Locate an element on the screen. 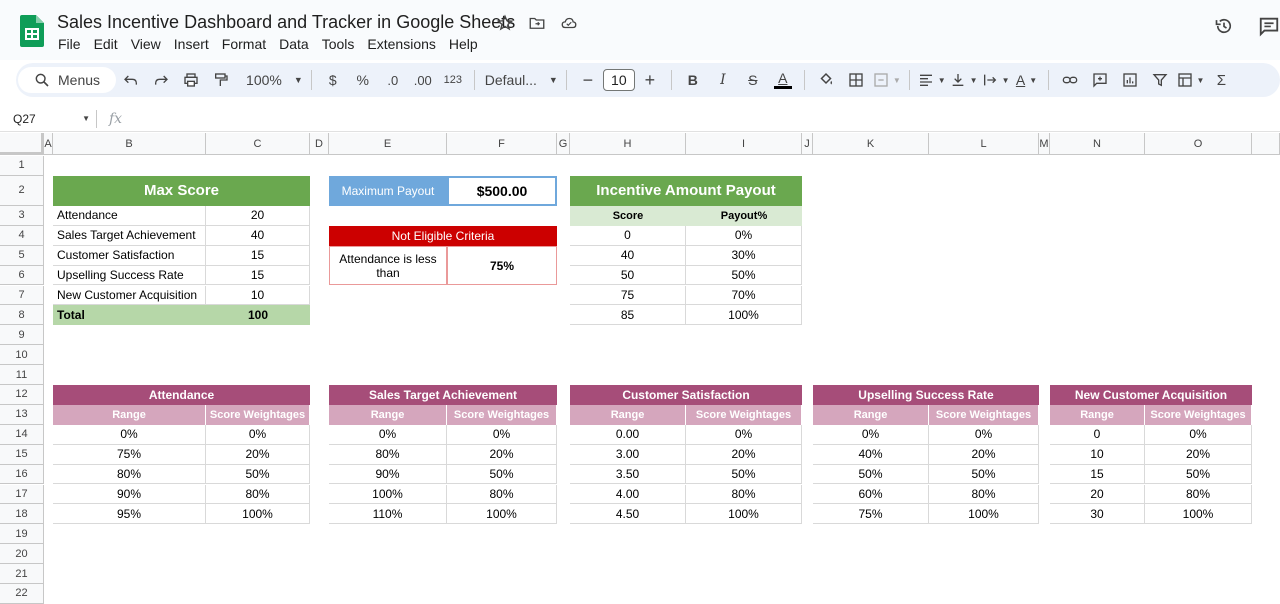  incentive-payout: 100% is located at coordinates (744, 315).